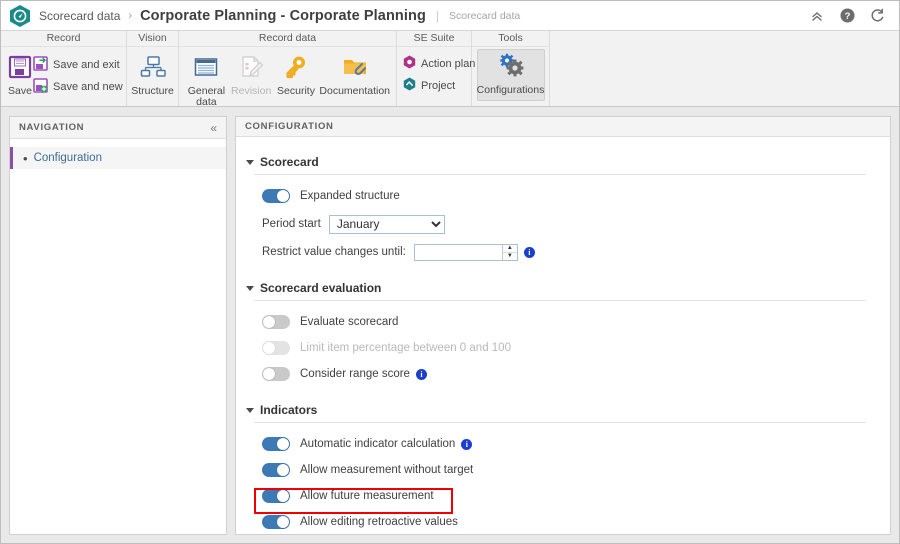 This screenshot has height=544, width=900. Describe the element at coordinates (386, 224) in the screenshot. I see `period-start-select: January` at that location.